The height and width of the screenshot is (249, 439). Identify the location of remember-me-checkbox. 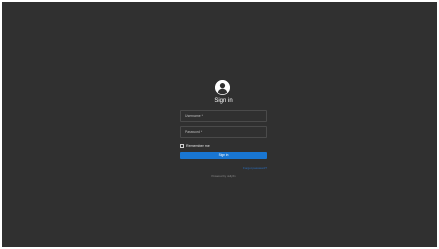
(182, 146).